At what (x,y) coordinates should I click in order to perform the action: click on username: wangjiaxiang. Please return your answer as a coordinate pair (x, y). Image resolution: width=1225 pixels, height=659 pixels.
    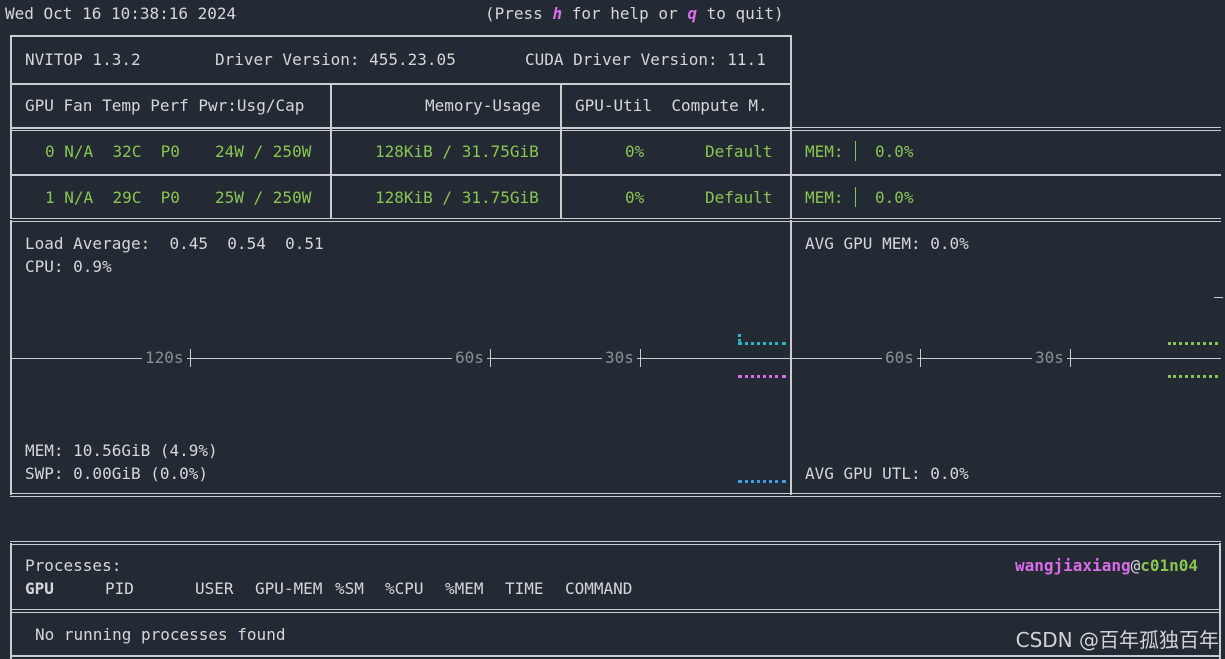
    Looking at the image, I should click on (1073, 565).